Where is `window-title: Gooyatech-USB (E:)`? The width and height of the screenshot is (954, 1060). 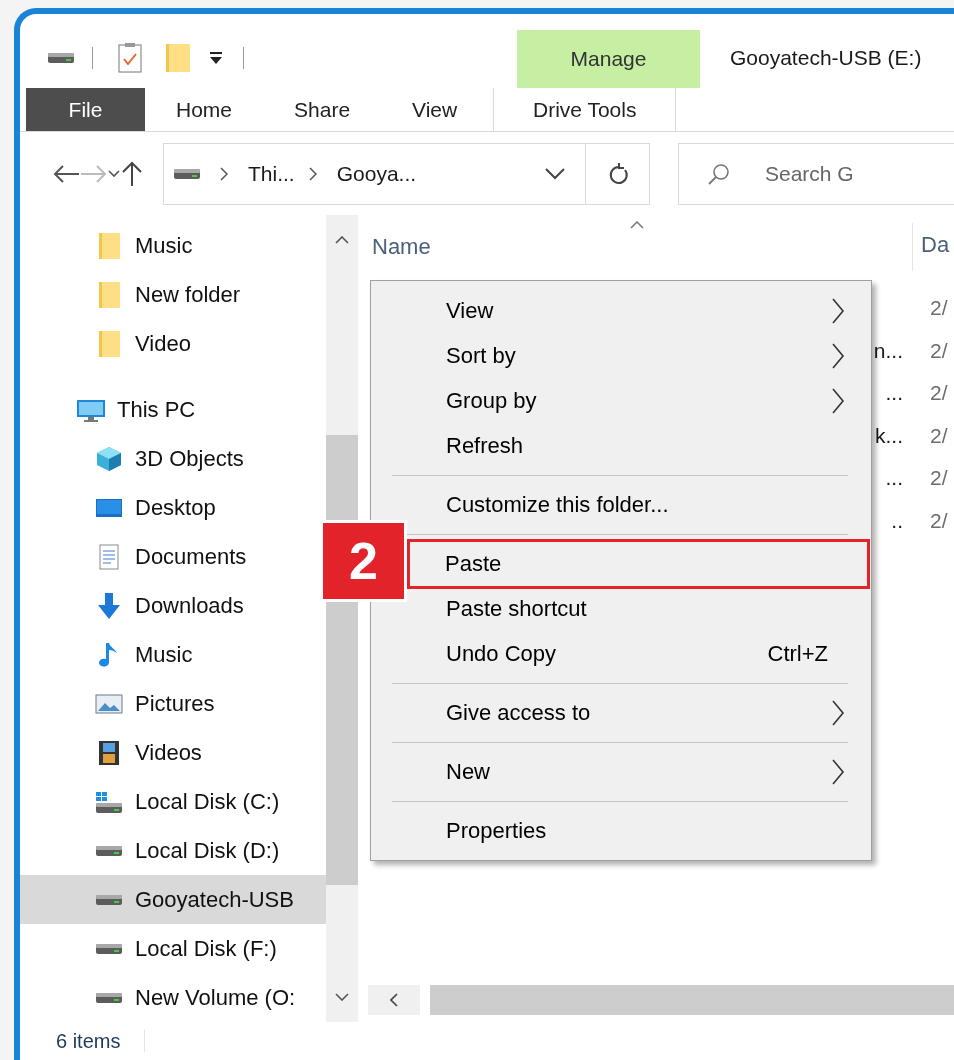 window-title: Gooyatech-USB (E:) is located at coordinates (826, 57).